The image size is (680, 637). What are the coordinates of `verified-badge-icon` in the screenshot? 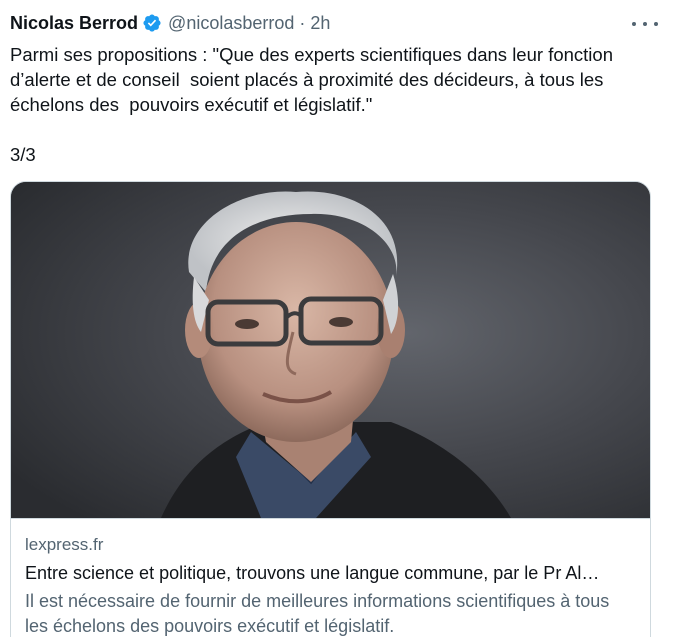 It's located at (152, 23).